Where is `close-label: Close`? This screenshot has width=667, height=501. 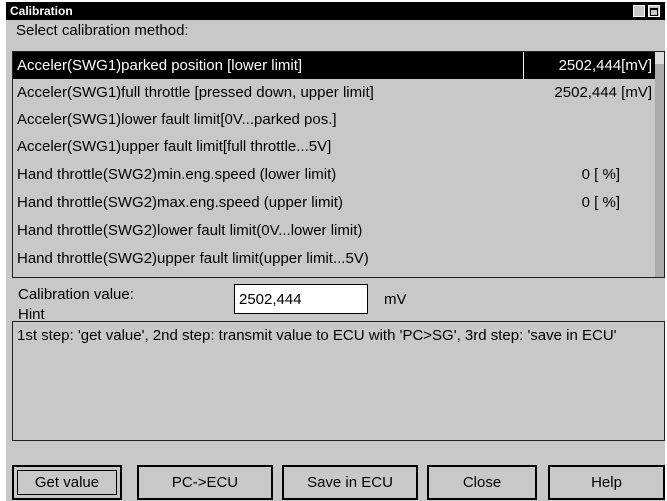 close-label: Close is located at coordinates (482, 482).